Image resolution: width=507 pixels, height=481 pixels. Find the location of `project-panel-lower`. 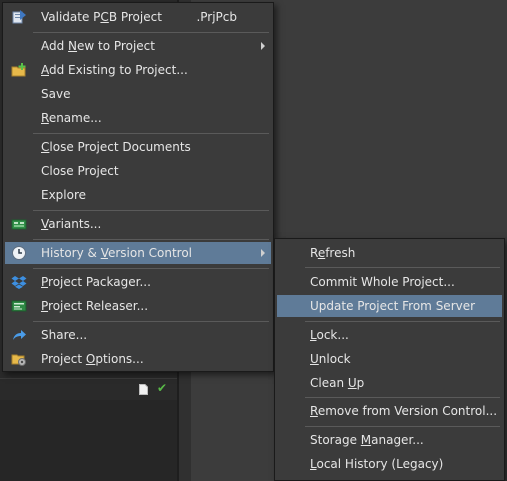

project-panel-lower is located at coordinates (88, 440).